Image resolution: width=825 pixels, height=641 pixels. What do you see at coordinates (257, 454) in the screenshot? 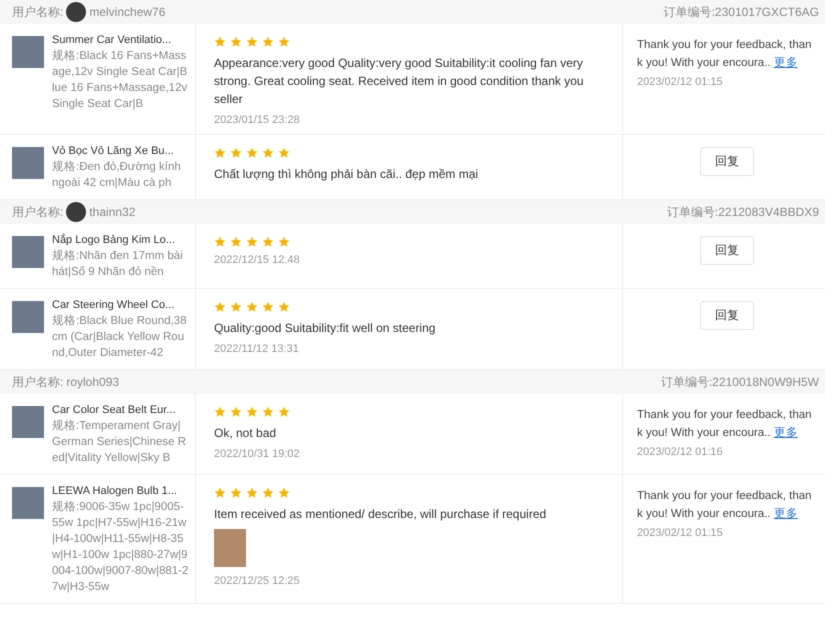
I see `review-date: 2022/10/31 19:02` at bounding box center [257, 454].